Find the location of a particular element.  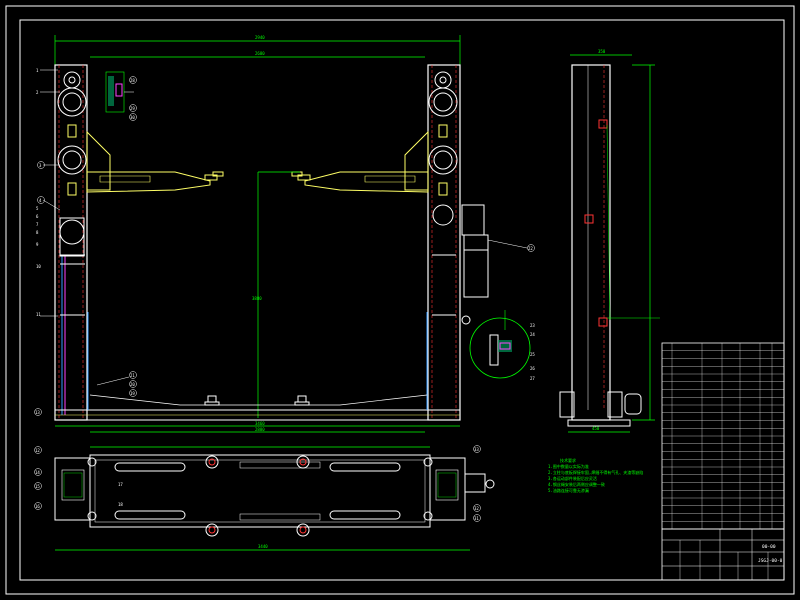

notes-title: 技术要求 is located at coordinates (568, 460).